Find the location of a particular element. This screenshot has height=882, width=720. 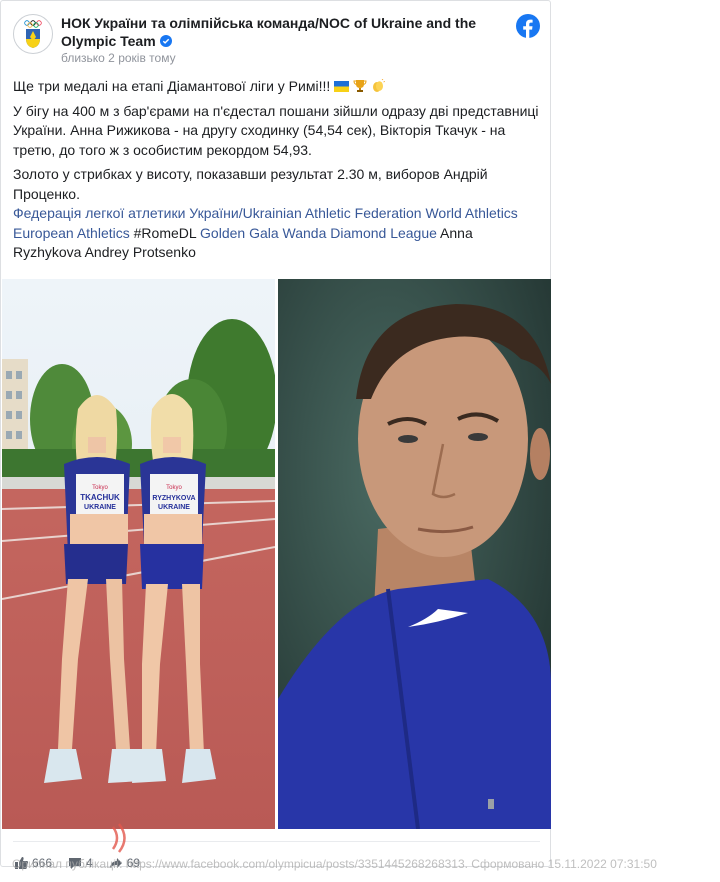

bib-name-ryzhykova: RYZHYKOVA is located at coordinates (173, 498).